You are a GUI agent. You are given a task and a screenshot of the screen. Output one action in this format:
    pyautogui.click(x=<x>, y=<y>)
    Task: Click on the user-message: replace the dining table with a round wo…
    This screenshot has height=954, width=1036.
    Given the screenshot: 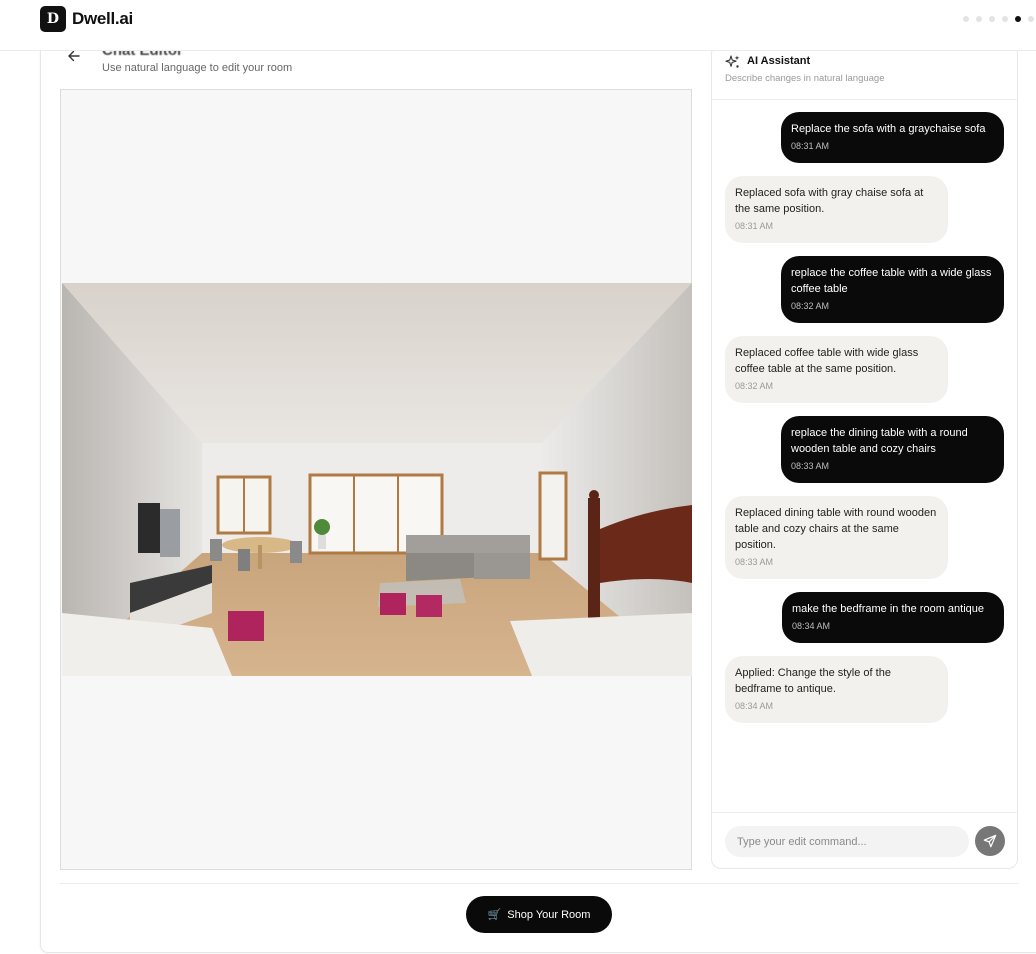 What is the action you would take?
    pyautogui.click(x=892, y=449)
    